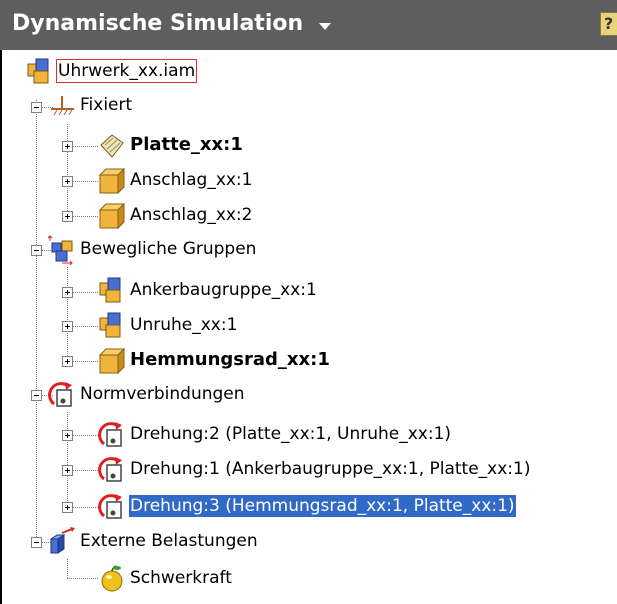 This screenshot has height=604, width=617. I want to click on tree-item-drehung-2: Drehung:2 (Platte_xx:1, Unruhe_xx:1), so click(338, 436).